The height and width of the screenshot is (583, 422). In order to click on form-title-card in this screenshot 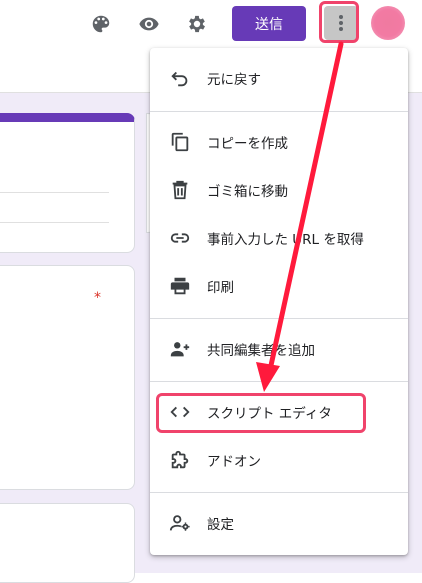, I will do `click(67, 183)`.